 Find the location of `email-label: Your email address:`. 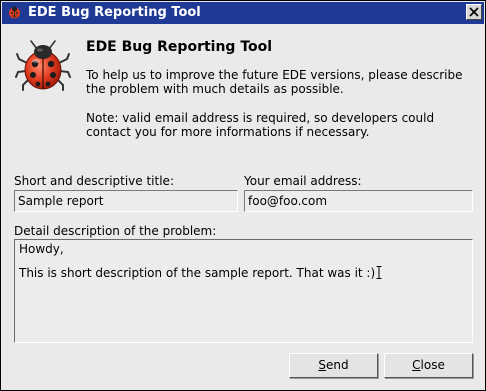

email-label: Your email address: is located at coordinates (303, 181).